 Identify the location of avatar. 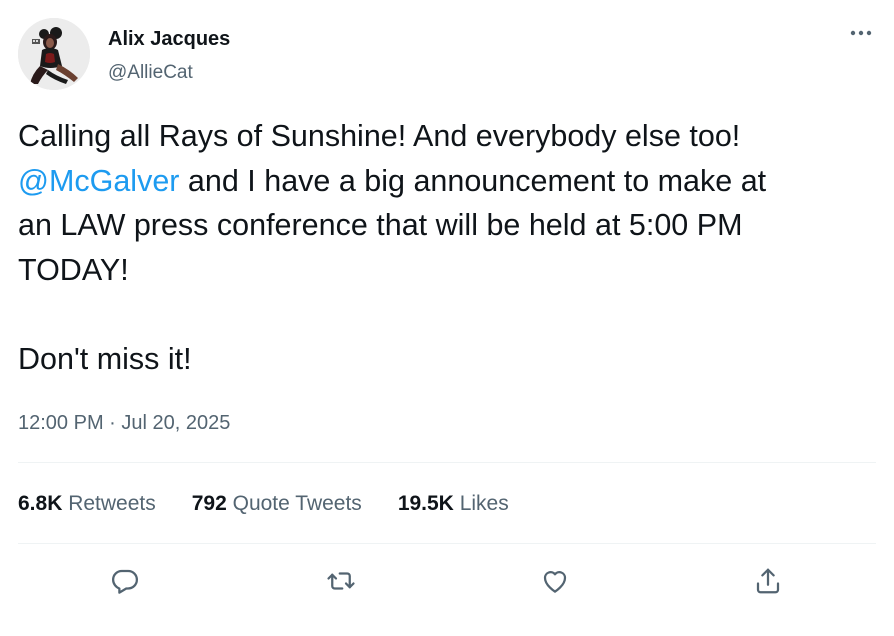
(54, 54).